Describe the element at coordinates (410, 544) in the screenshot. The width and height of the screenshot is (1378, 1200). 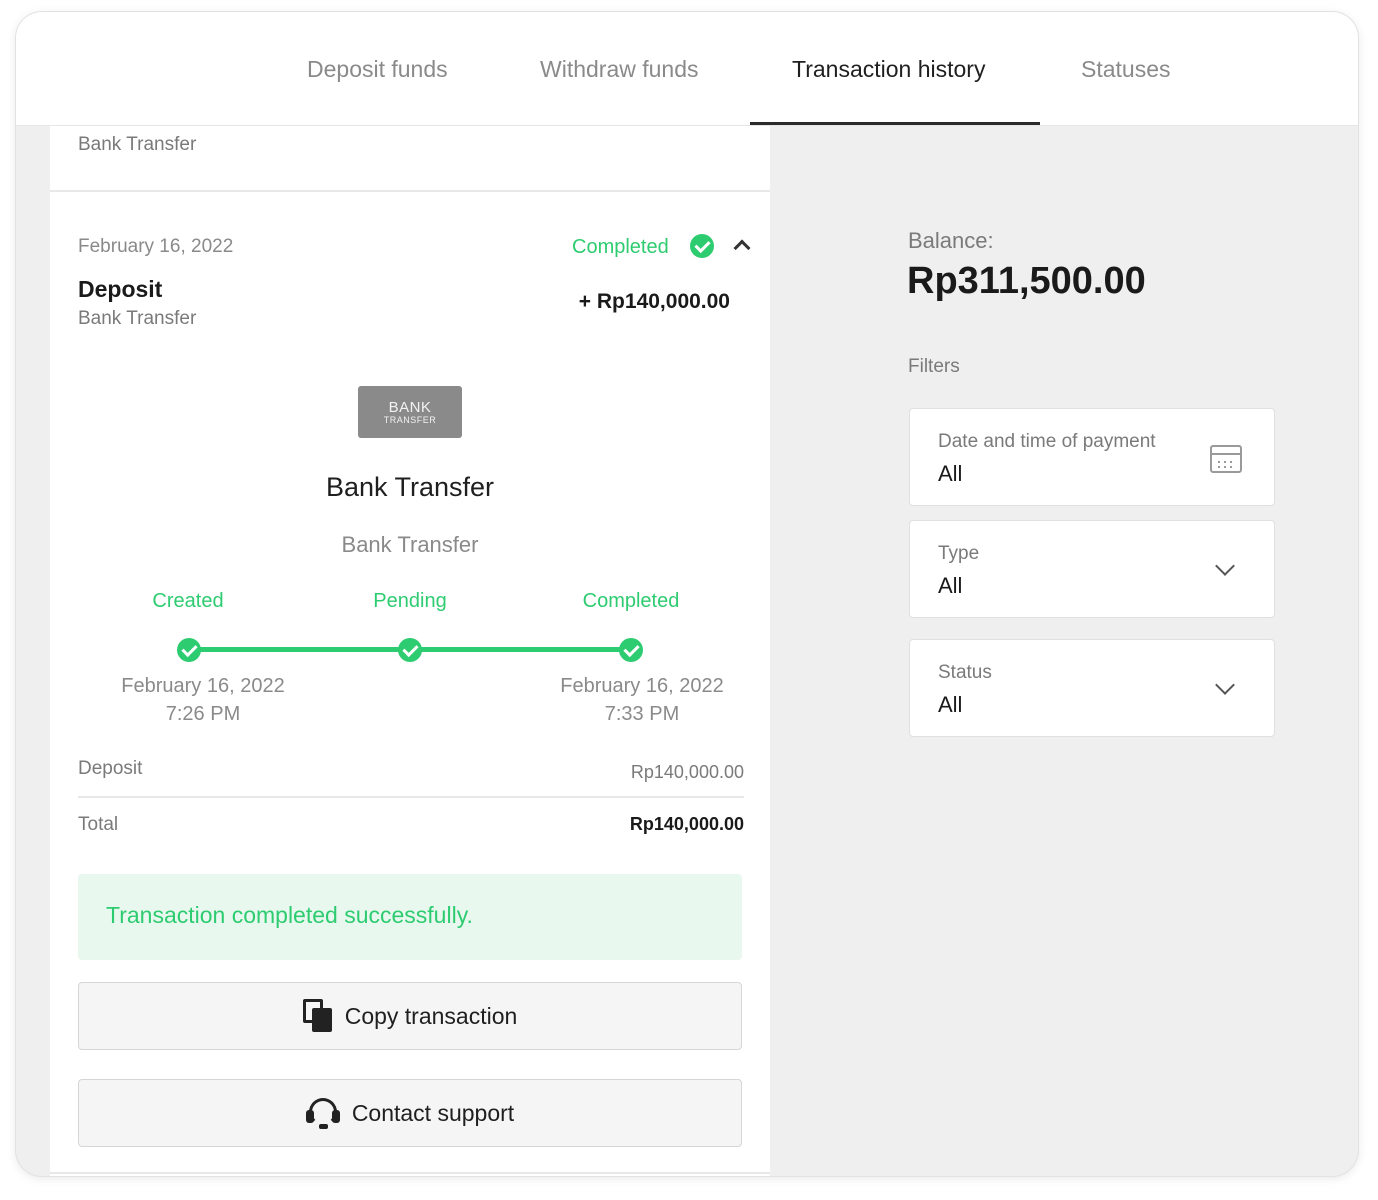
I see `payment-method-subtitle: Bank Transfer` at that location.